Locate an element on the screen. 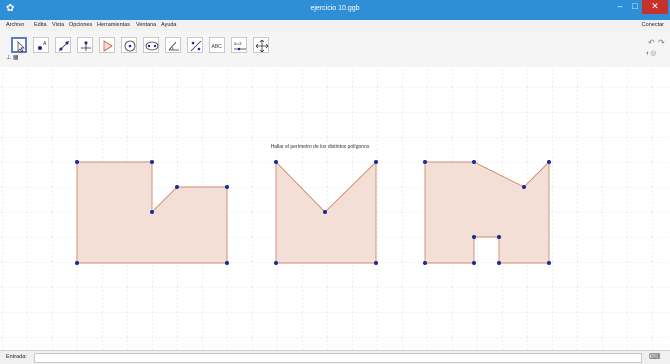 The width and height of the screenshot is (670, 364). perpendicular-tool-icon is located at coordinates (86, 46).